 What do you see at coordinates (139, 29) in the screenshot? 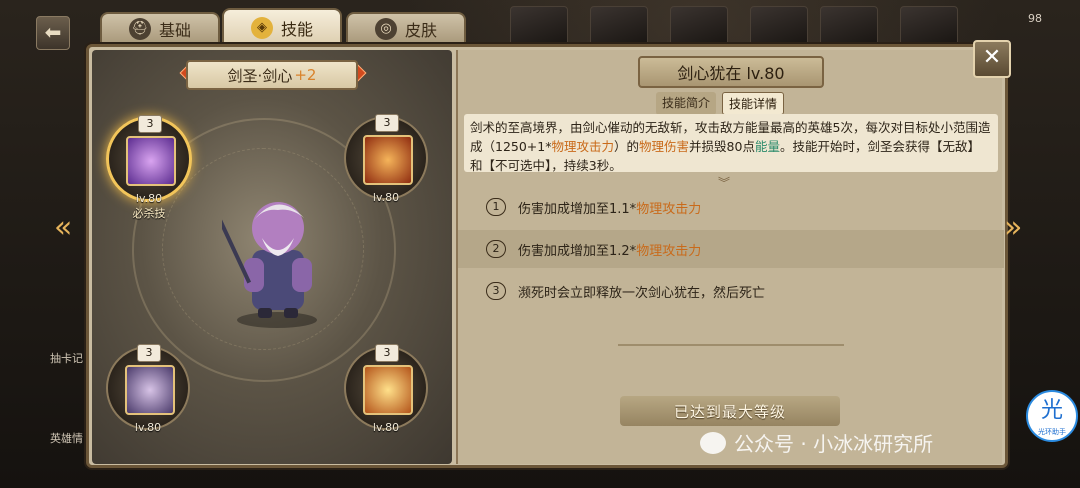
I see `helmet-icon: ⛑` at bounding box center [139, 29].